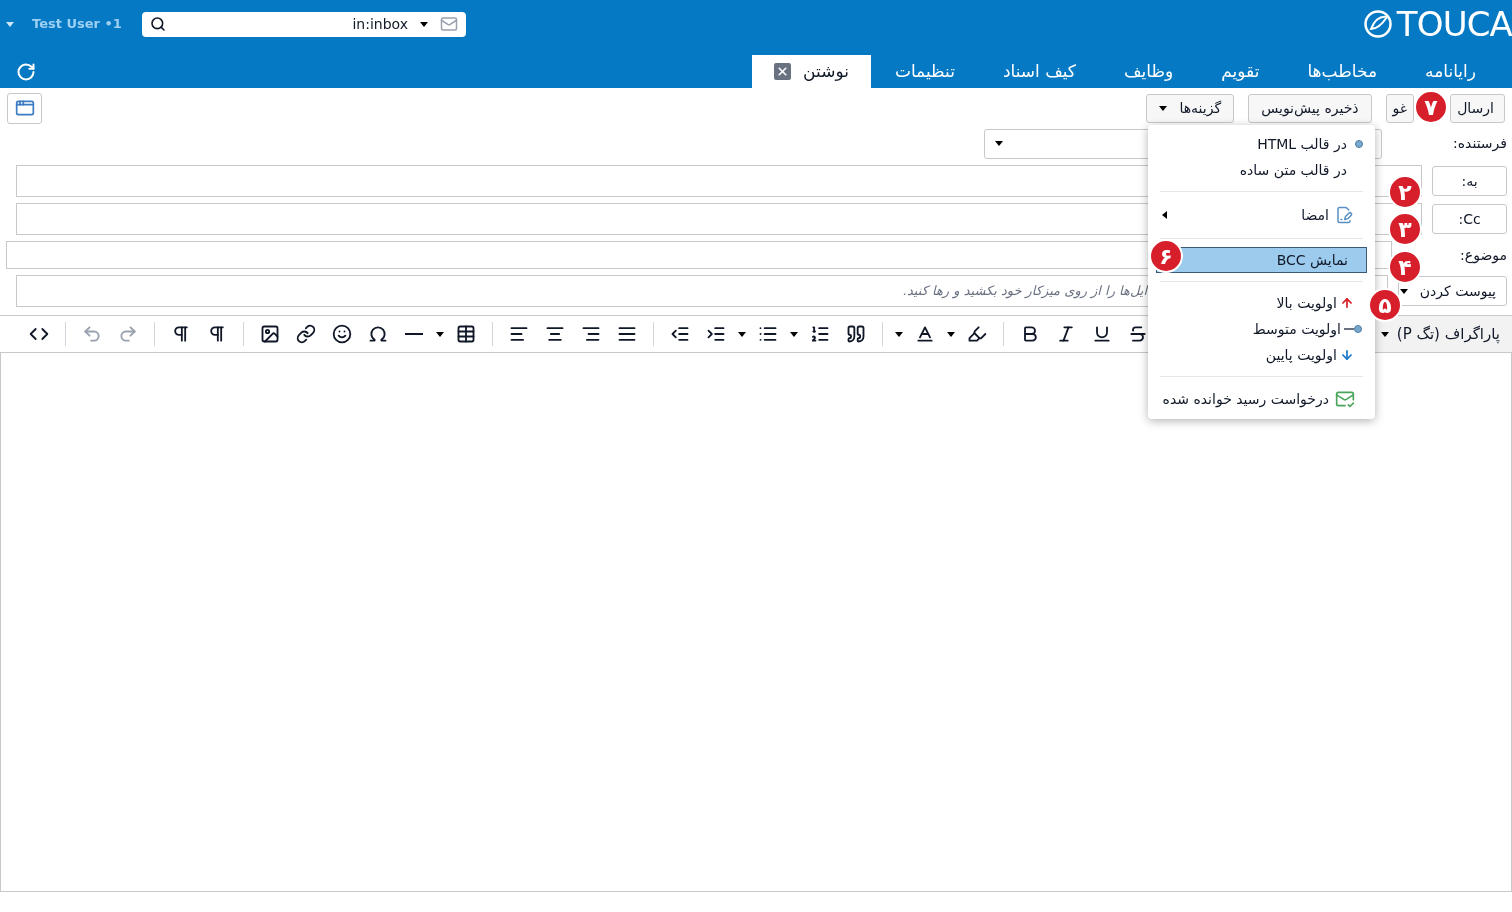 This screenshot has height=912, width=1512. I want to click on image-icon, so click(269, 334).